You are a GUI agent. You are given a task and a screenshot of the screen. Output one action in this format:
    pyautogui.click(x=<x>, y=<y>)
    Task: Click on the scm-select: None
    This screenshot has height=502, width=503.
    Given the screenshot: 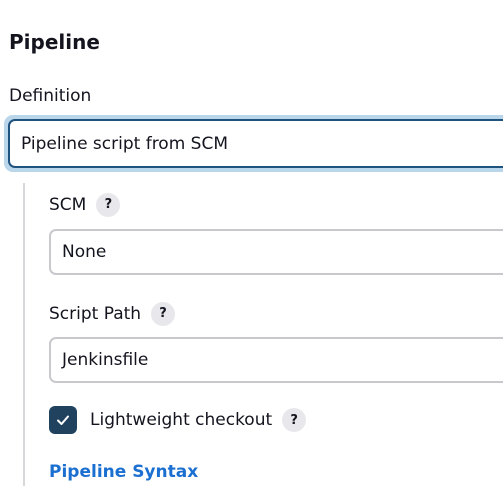 What is the action you would take?
    pyautogui.click(x=276, y=252)
    